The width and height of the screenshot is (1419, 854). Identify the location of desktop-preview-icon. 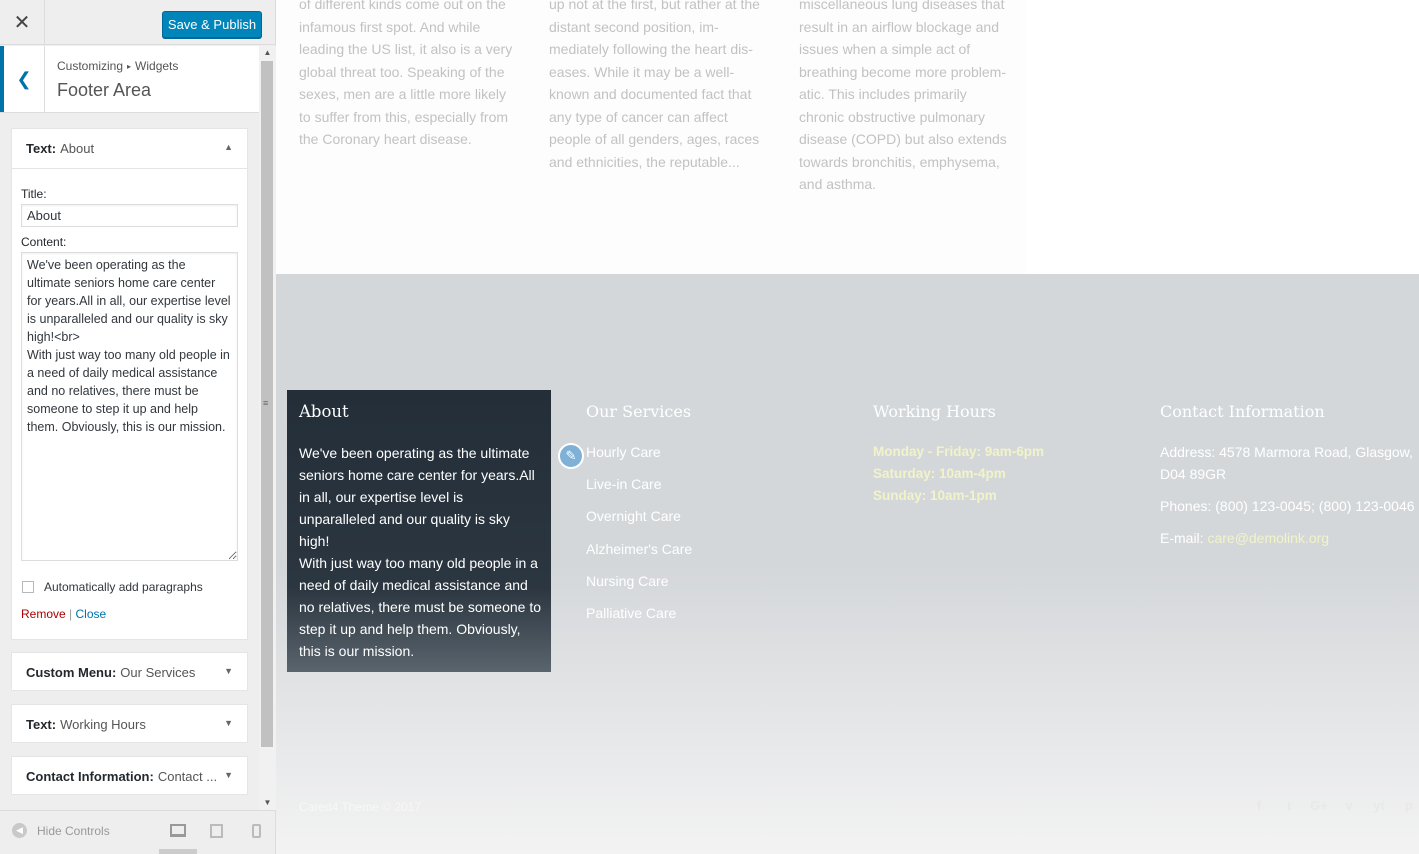
(178, 830).